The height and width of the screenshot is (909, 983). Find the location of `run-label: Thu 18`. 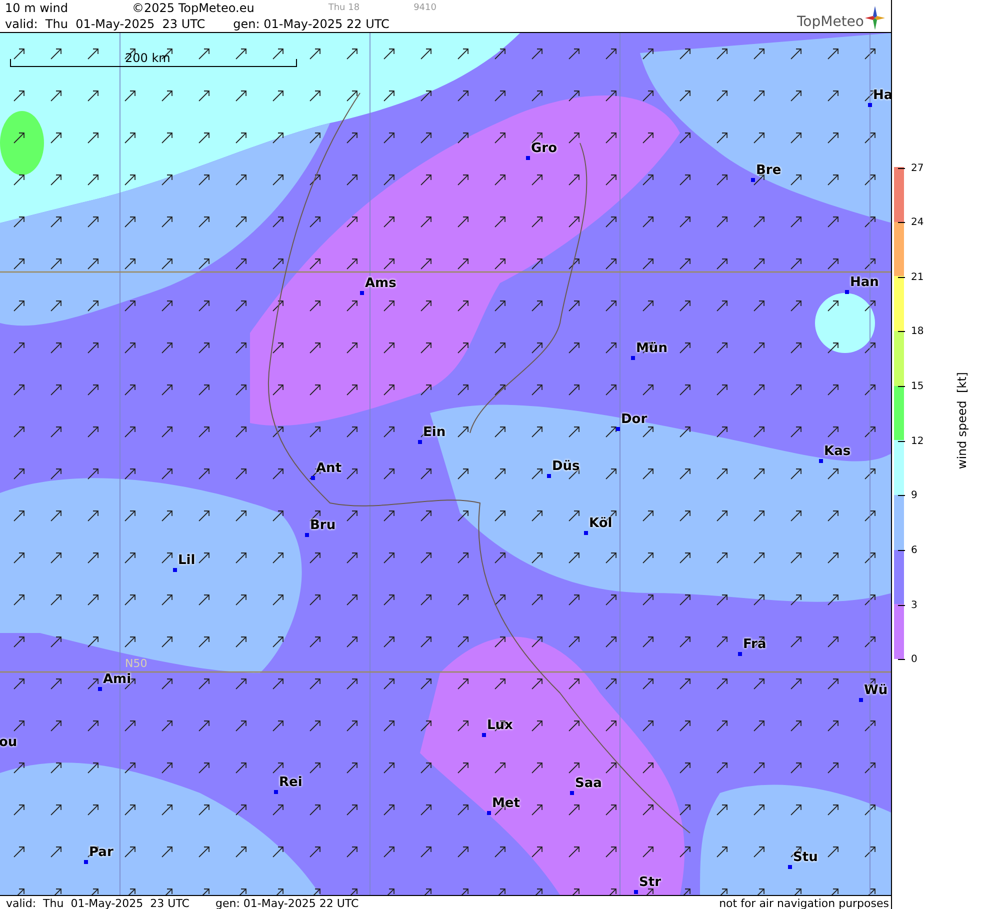

run-label: Thu 18 is located at coordinates (344, 8).